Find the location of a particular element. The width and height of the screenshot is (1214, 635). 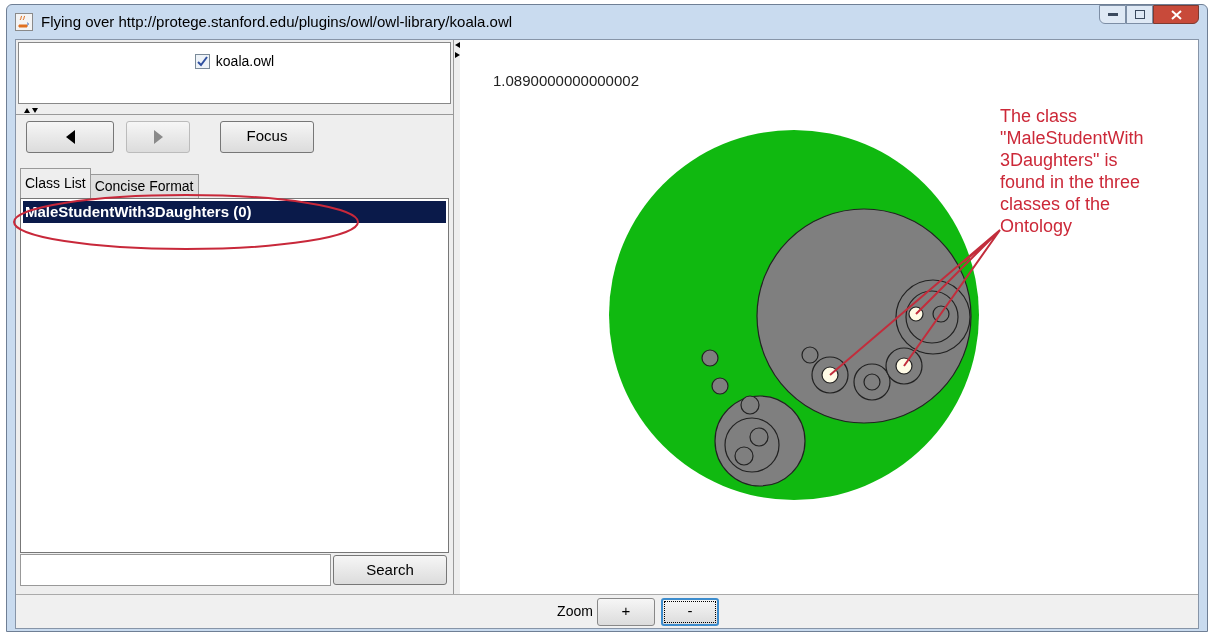

maximize-icon is located at coordinates (1139, 14).